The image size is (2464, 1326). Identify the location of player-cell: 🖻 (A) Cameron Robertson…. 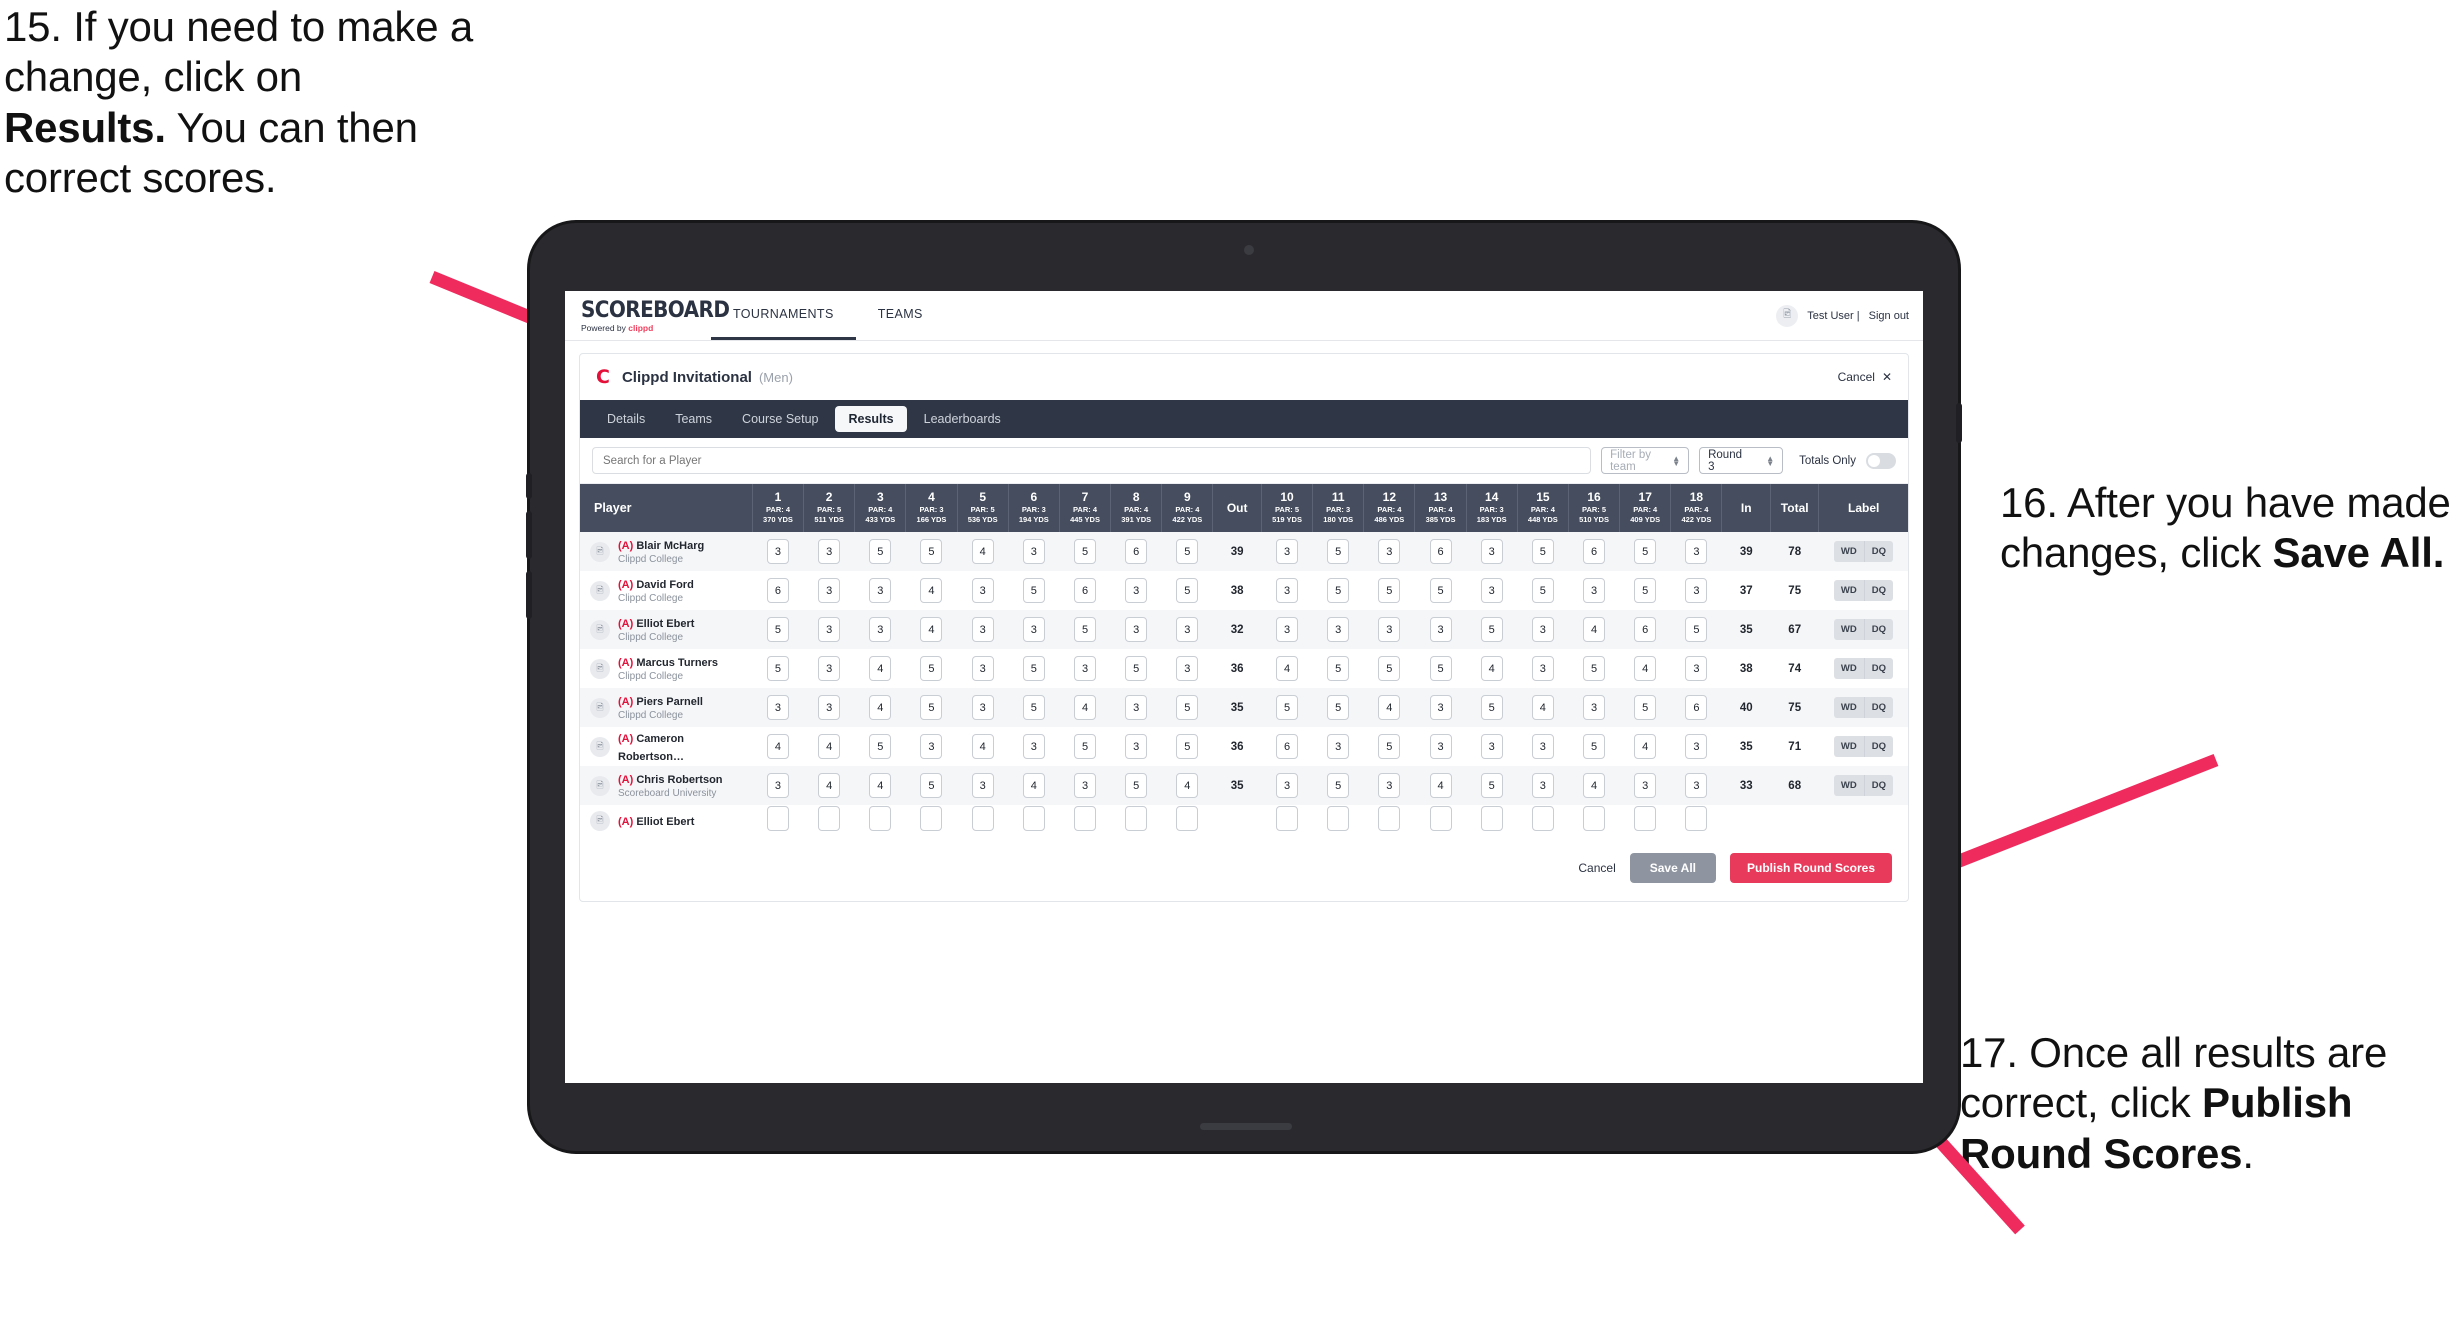
(666, 746).